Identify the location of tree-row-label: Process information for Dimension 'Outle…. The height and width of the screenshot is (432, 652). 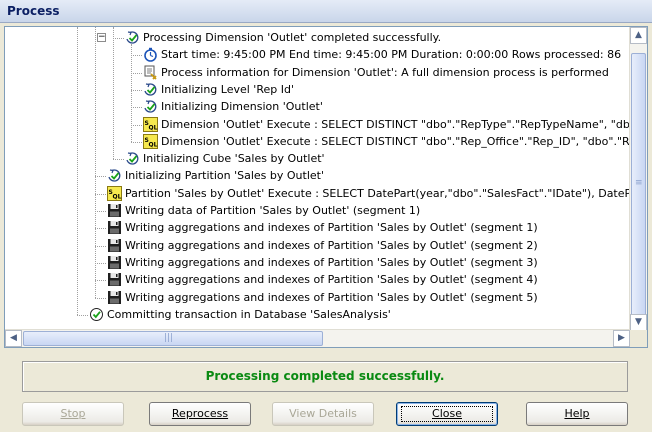
(385, 72).